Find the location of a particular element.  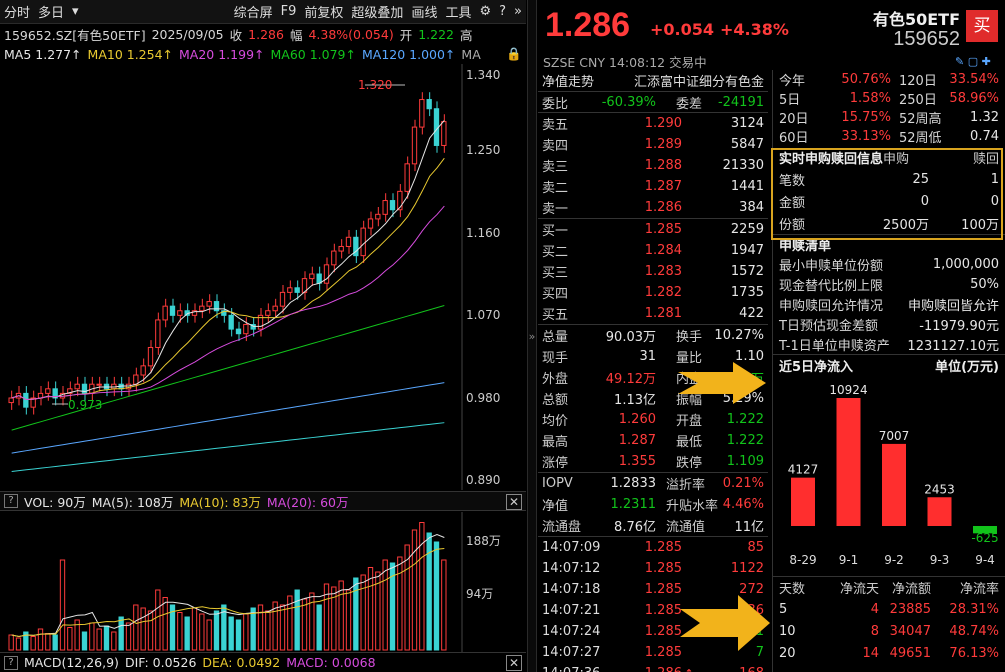

stat-row-value: 1.287 is located at coordinates (621, 440).